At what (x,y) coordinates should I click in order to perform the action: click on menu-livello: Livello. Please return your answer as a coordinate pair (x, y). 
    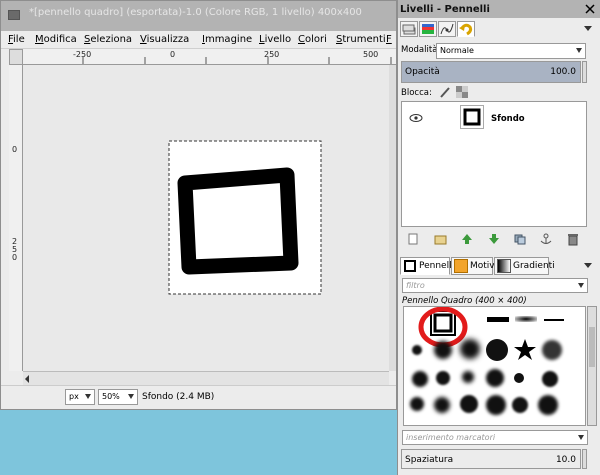
    Looking at the image, I should click on (275, 39).